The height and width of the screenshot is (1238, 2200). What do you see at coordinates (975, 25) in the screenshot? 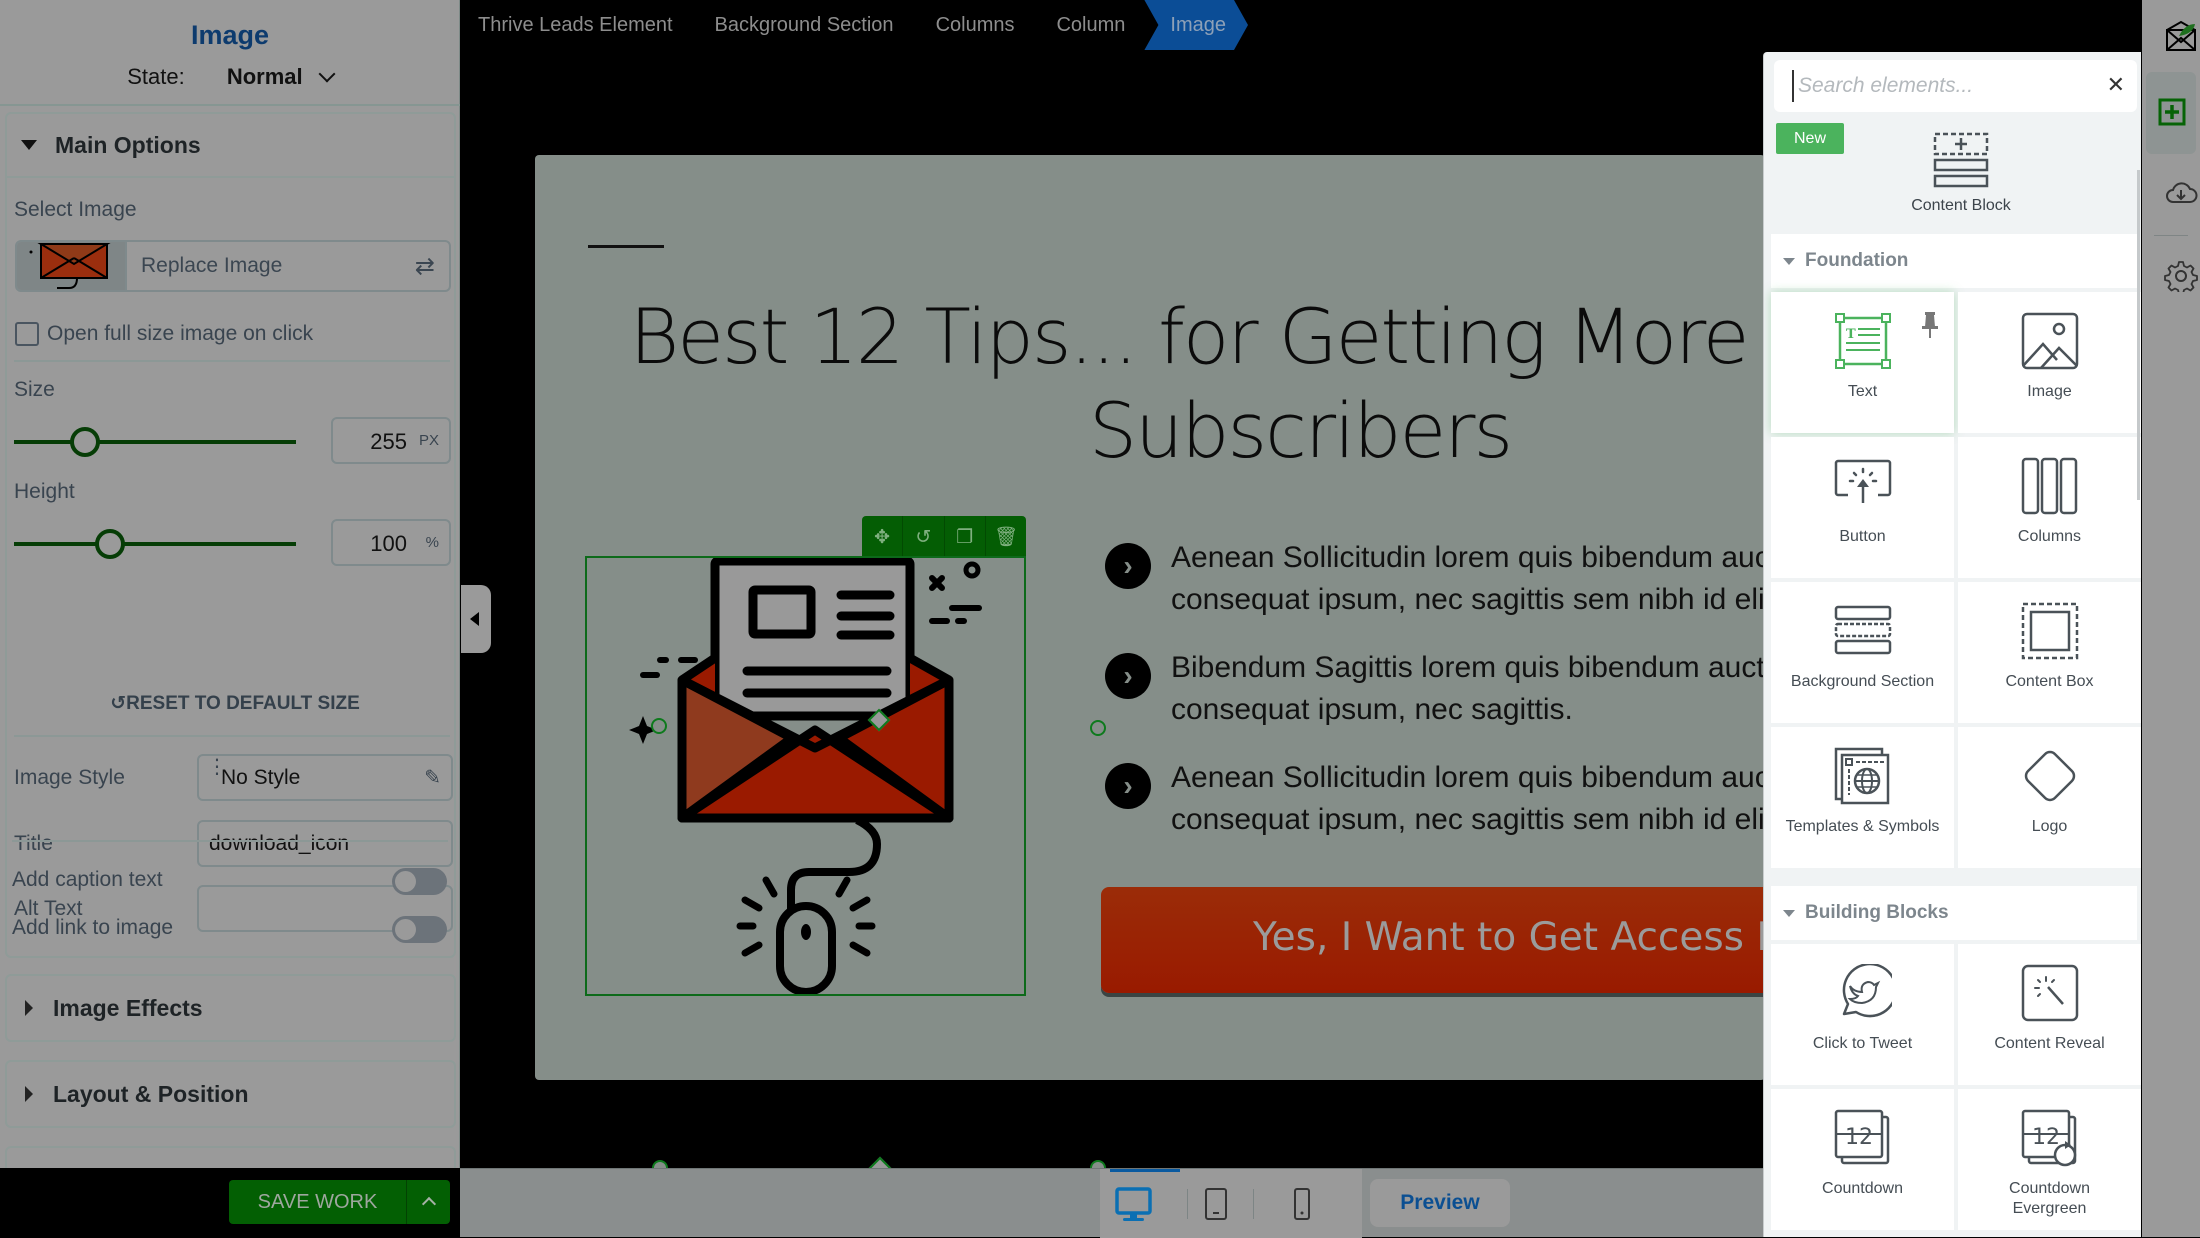
I see `breadcrumb-item: Columns` at bounding box center [975, 25].